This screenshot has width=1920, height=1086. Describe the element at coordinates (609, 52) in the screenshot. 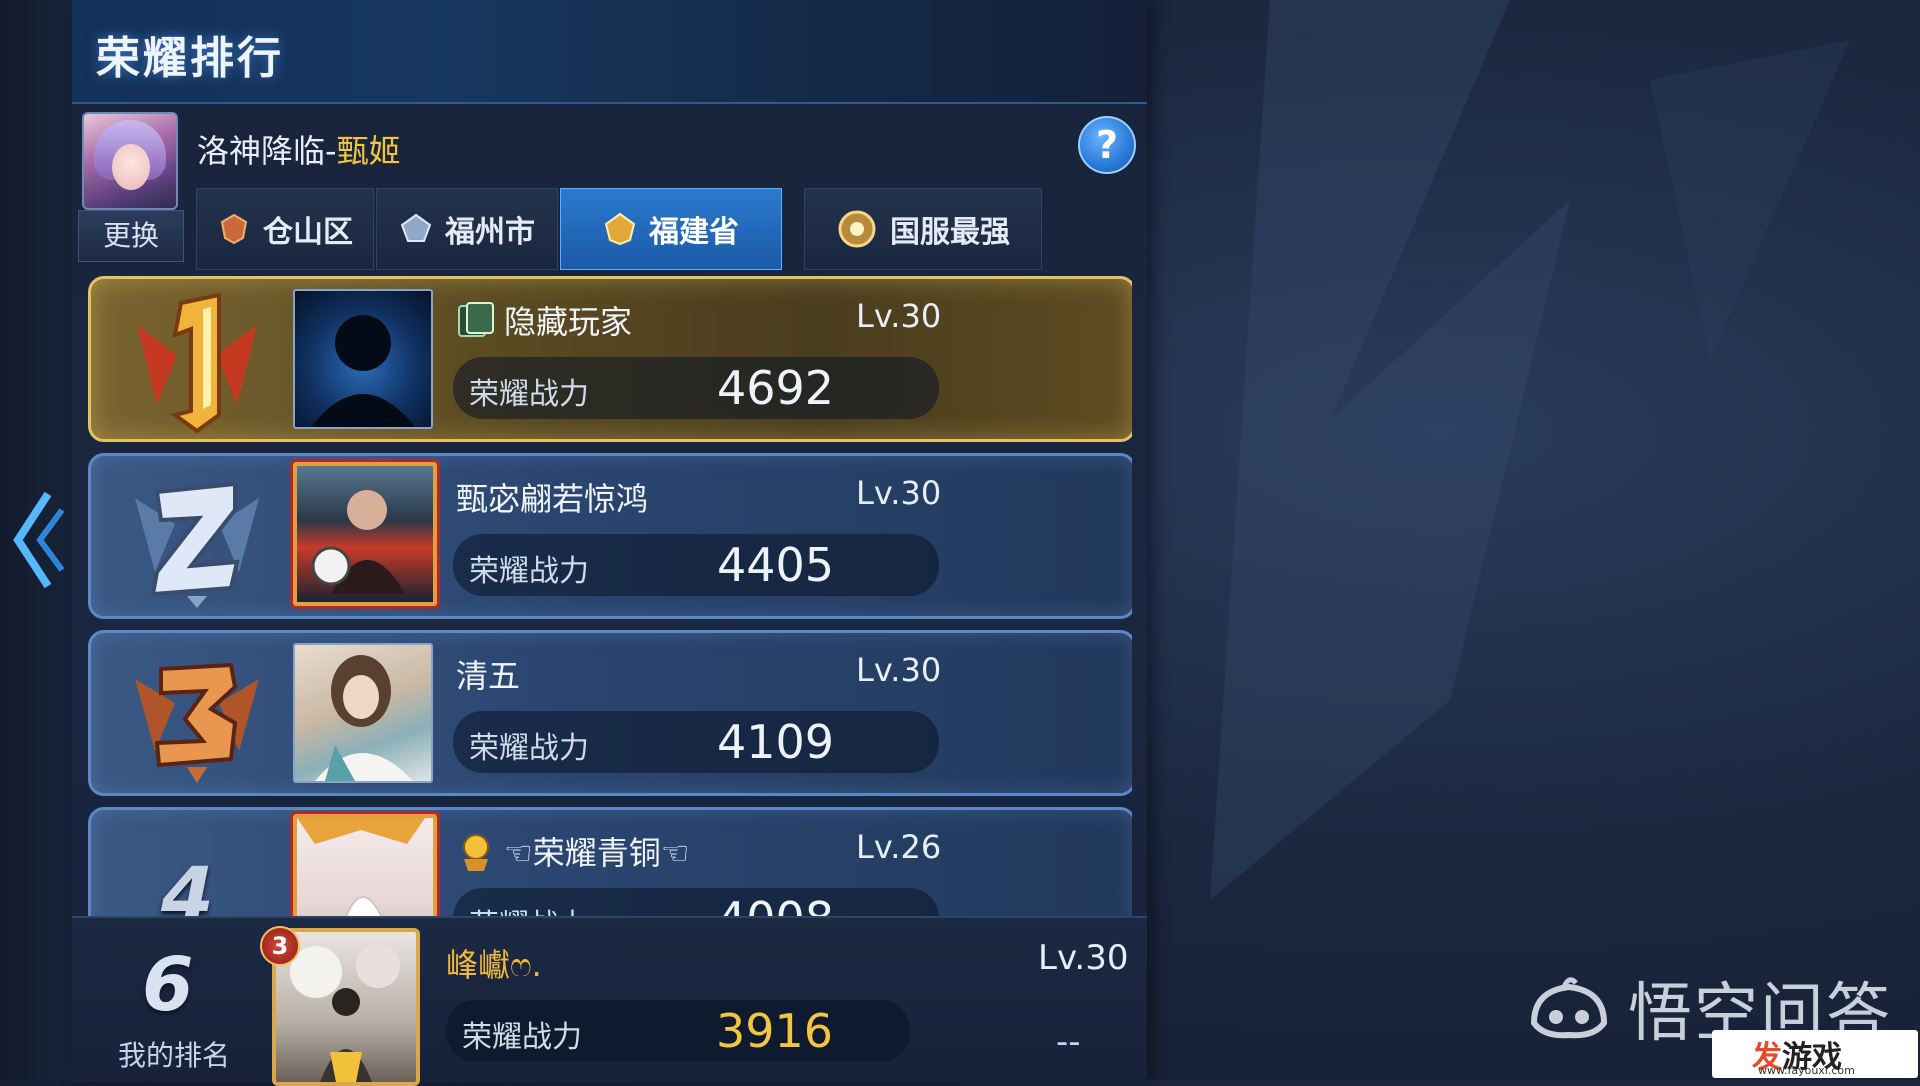

I see `title-bar: 荣耀排行` at that location.